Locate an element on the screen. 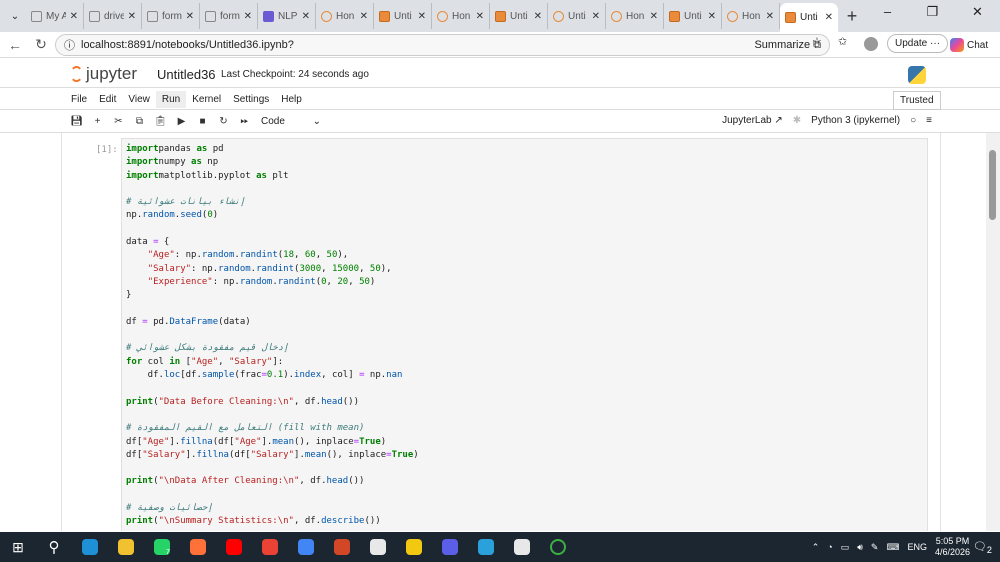  taskbar-app-firefox is located at coordinates (198, 547).